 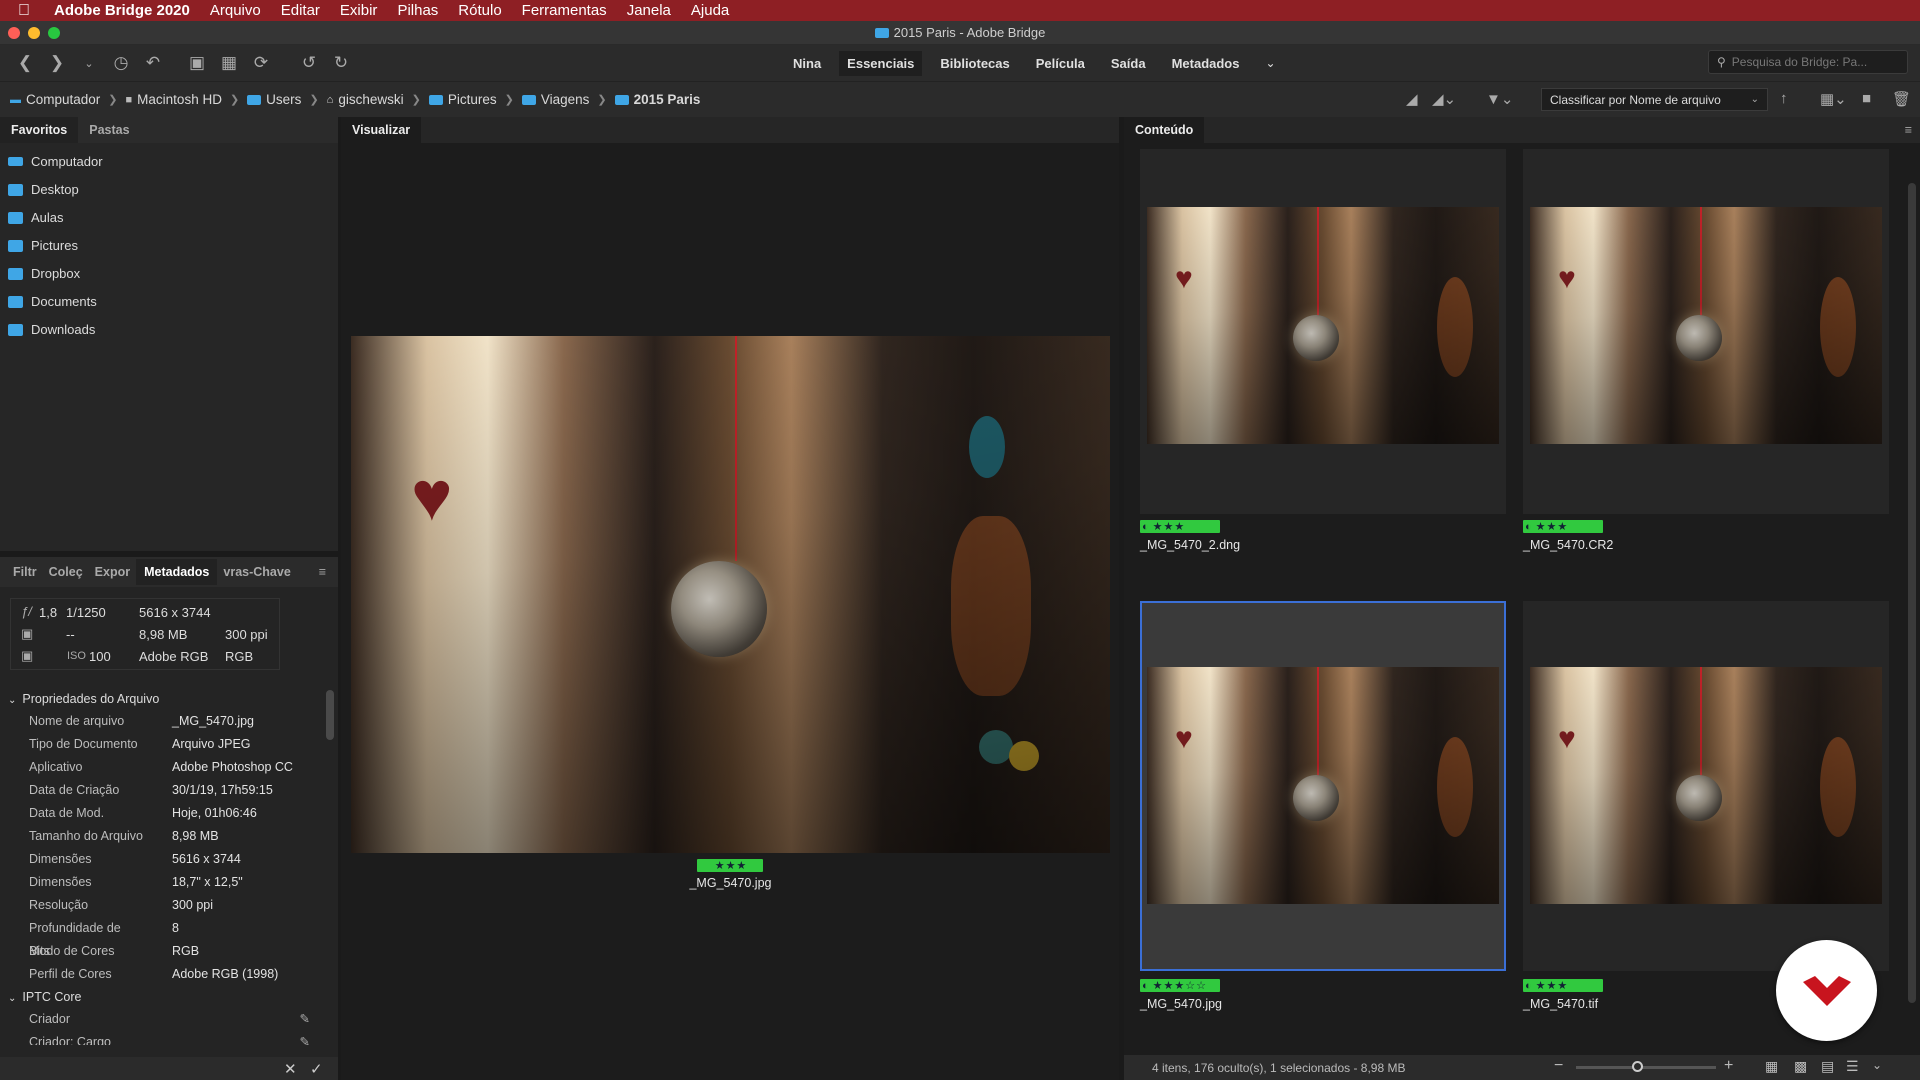 I want to click on menu-exibir: Exibir, so click(x=359, y=10).